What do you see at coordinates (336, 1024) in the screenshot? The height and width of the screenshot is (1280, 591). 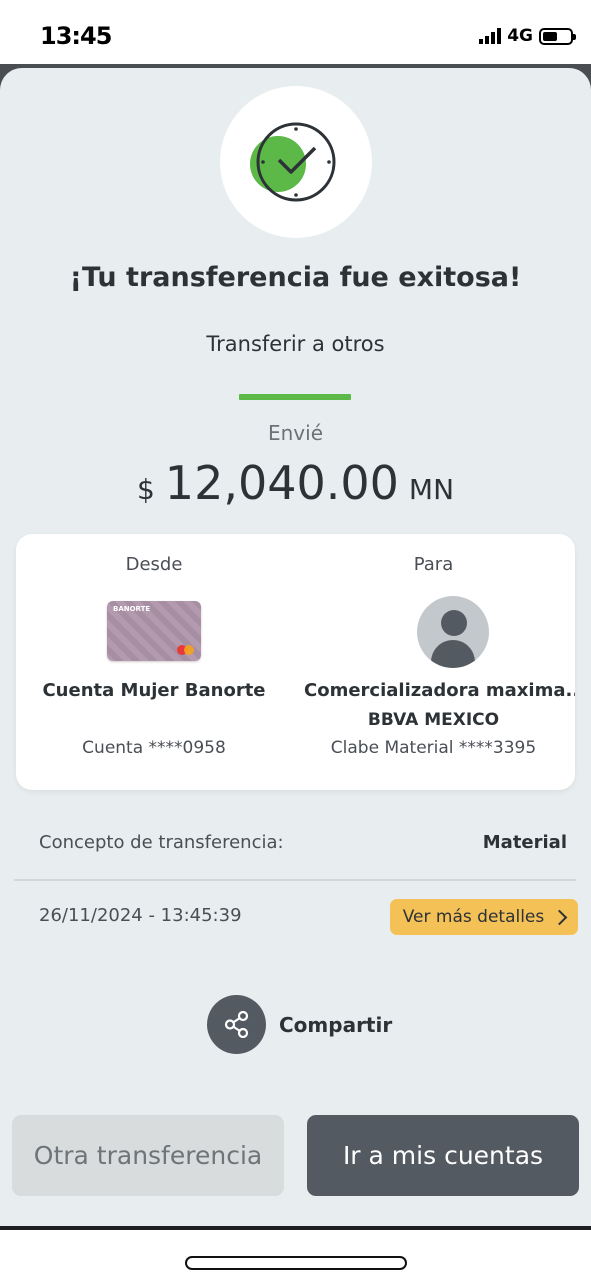 I see `share-label: Compartir` at bounding box center [336, 1024].